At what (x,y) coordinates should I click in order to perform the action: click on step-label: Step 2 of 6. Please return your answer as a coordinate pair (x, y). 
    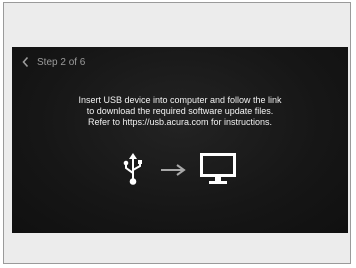
    Looking at the image, I should click on (61, 62).